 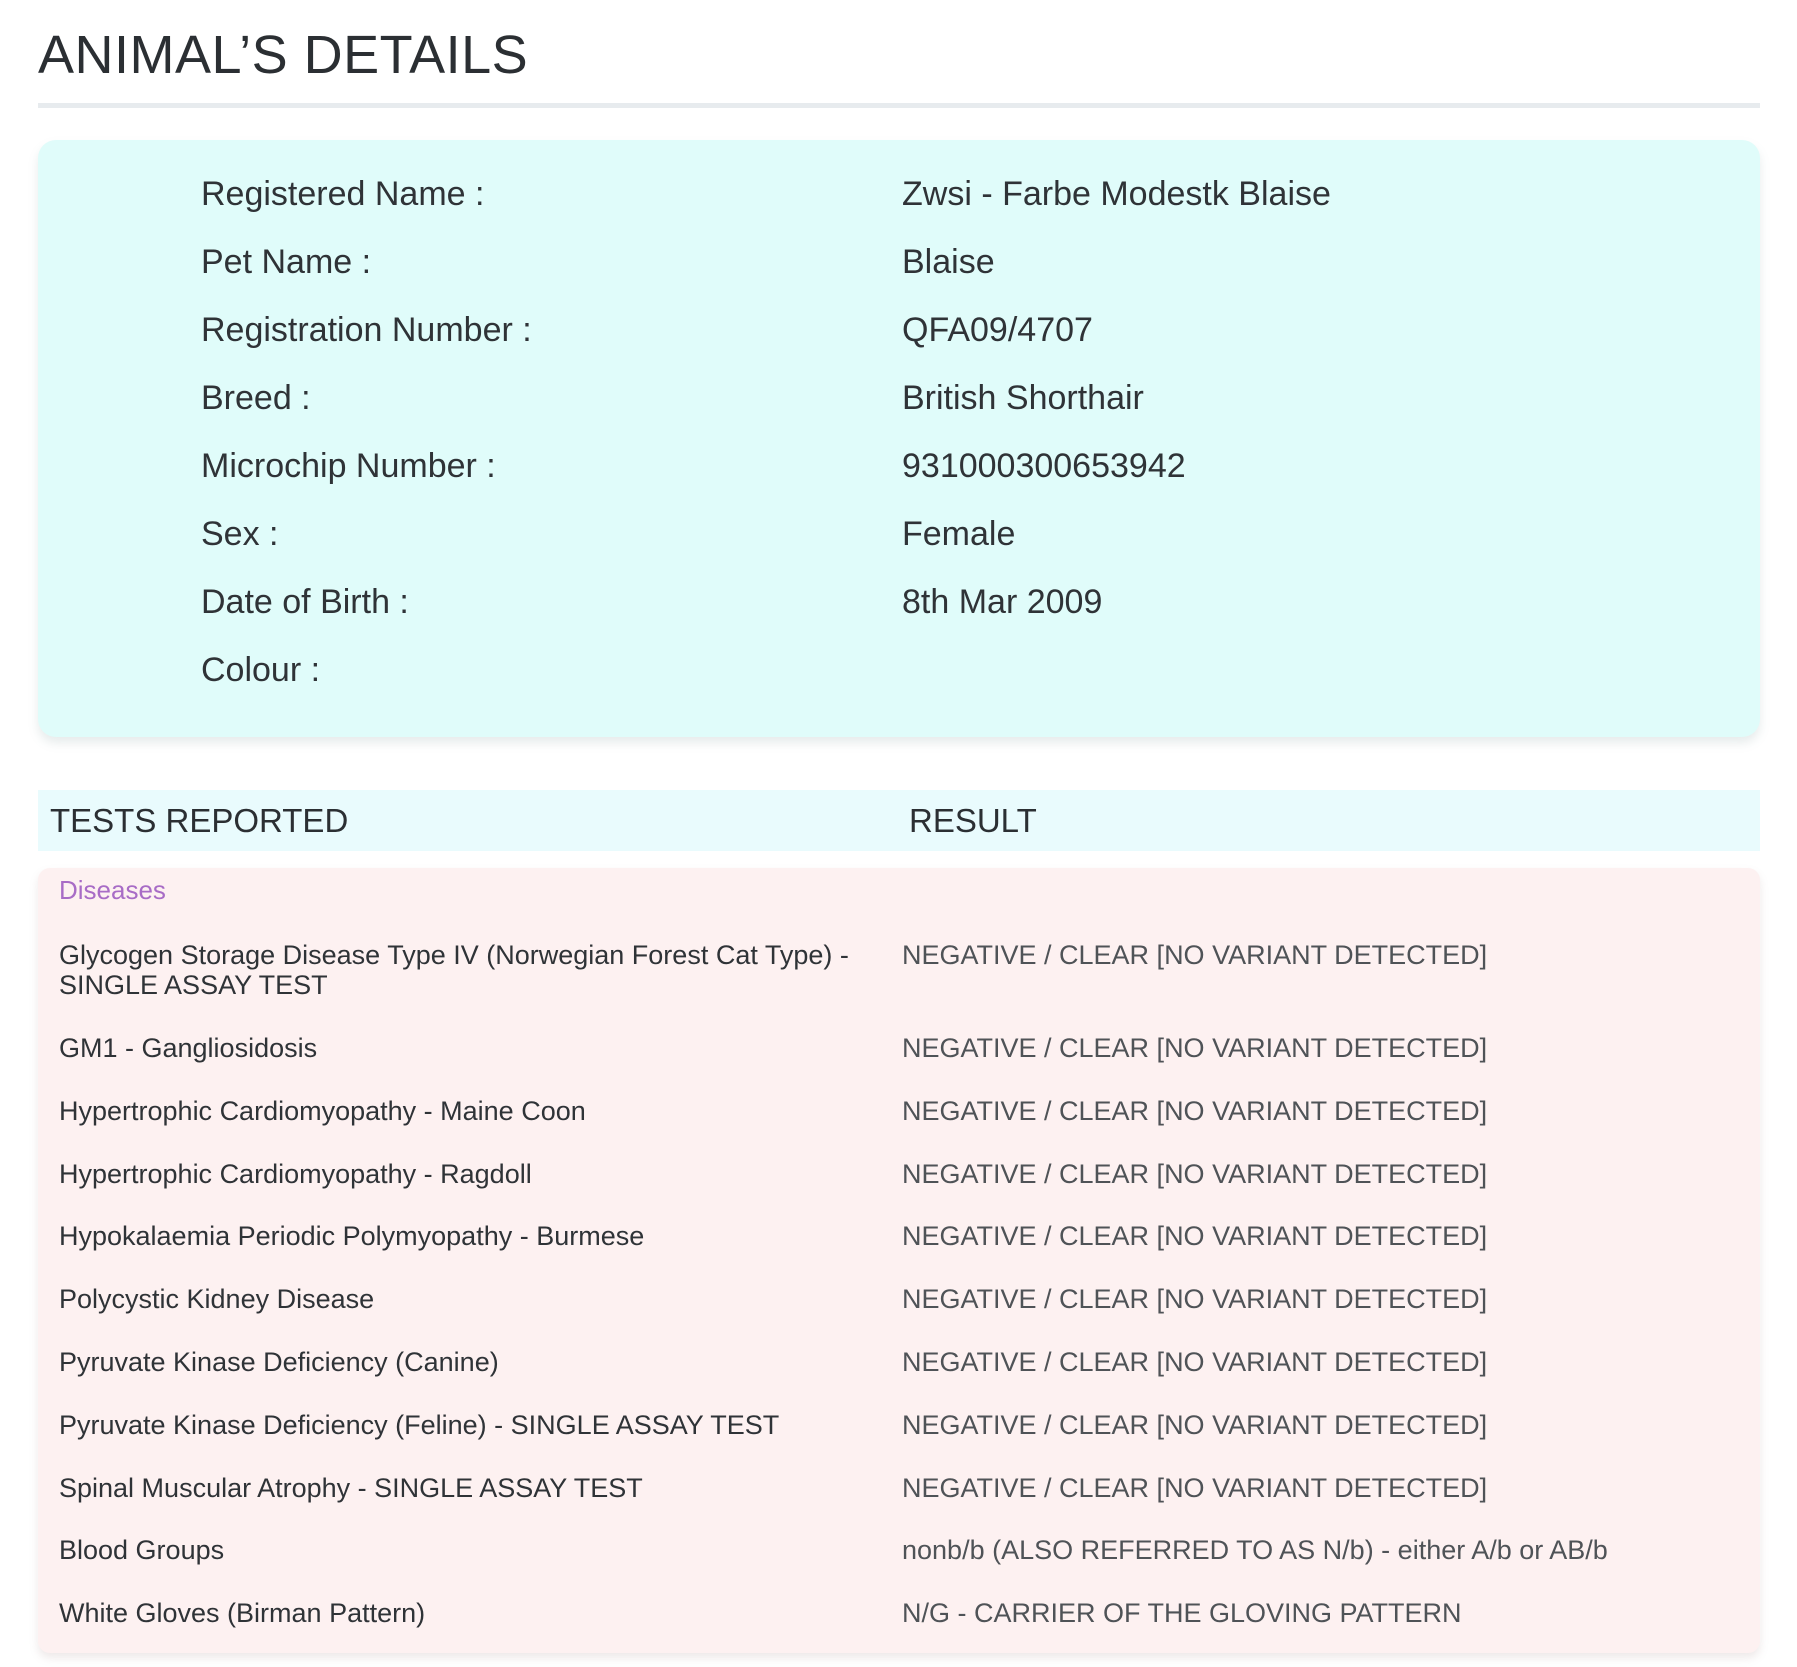 I want to click on detail-value: British Shorthair, so click(x=1023, y=398).